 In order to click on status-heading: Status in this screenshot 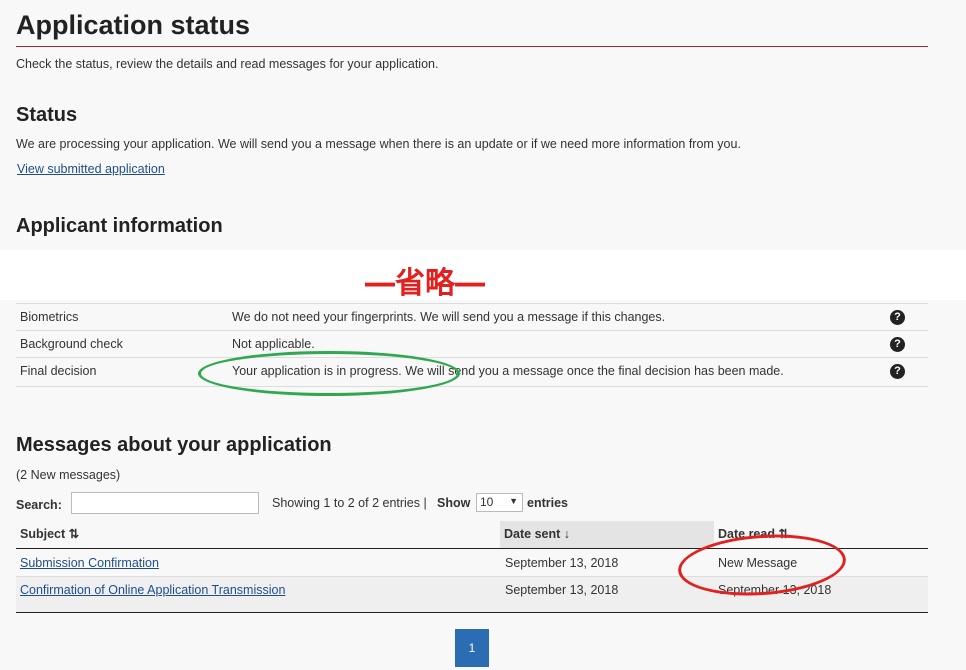, I will do `click(47, 115)`.